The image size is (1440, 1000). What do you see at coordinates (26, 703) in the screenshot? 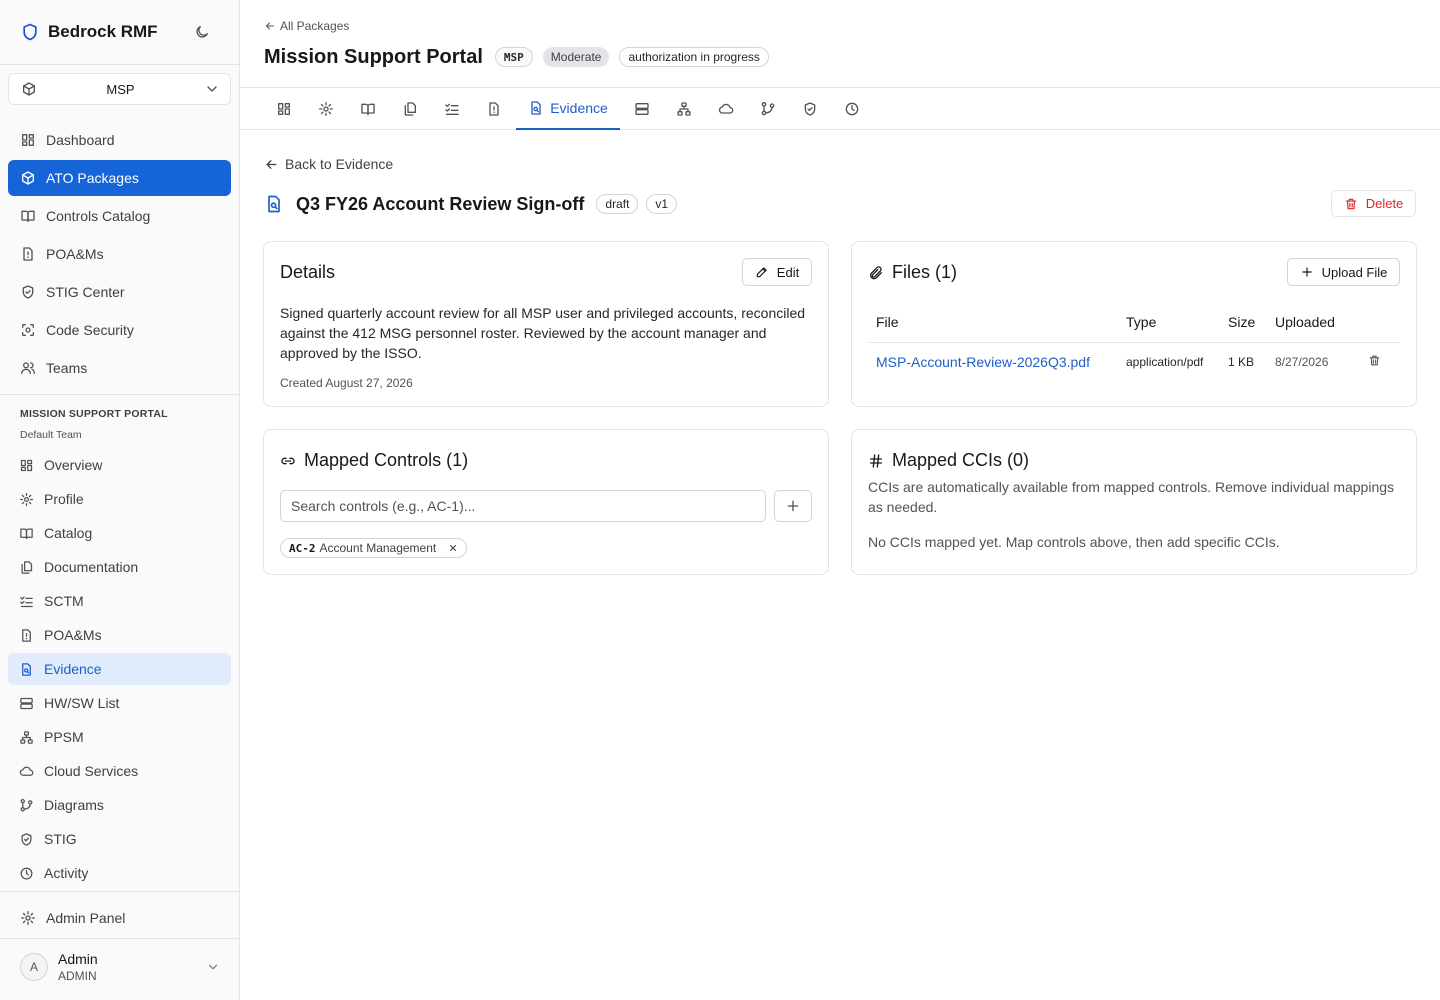
I see `server-icon` at bounding box center [26, 703].